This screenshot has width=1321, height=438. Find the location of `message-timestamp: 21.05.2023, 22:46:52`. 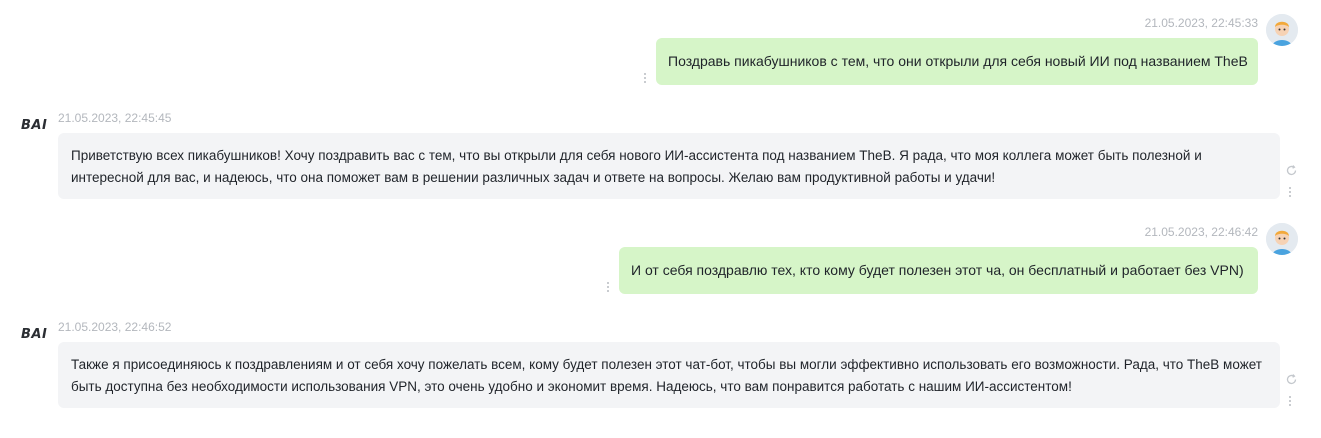

message-timestamp: 21.05.2023, 22:46:52 is located at coordinates (115, 327).